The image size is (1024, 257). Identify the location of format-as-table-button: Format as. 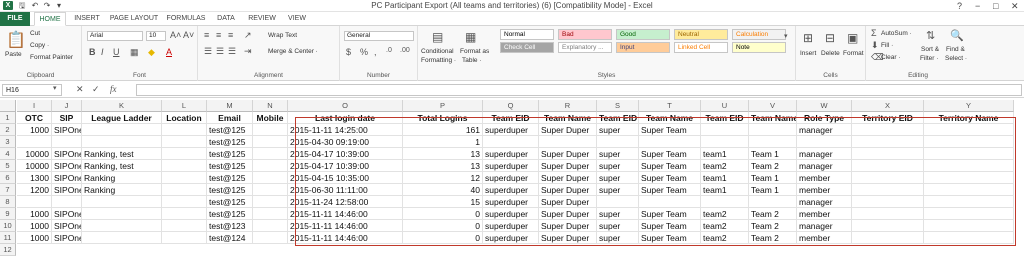
(474, 51).